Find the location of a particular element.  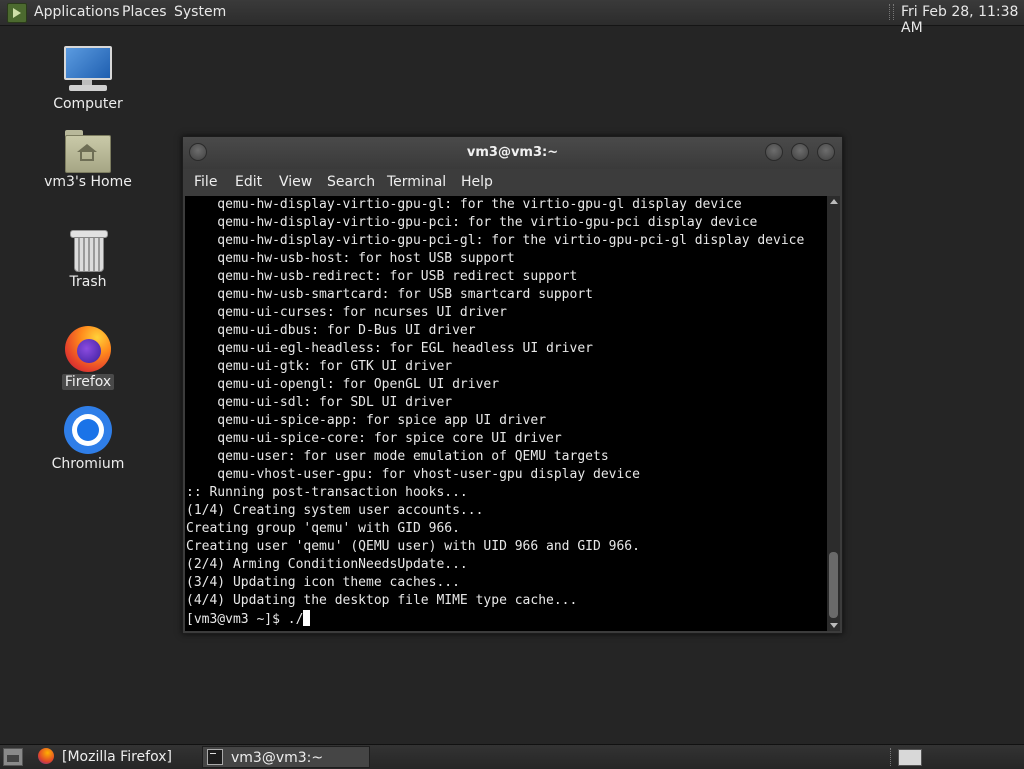

desktop-icon-firefox: Firefox is located at coordinates (88, 358).